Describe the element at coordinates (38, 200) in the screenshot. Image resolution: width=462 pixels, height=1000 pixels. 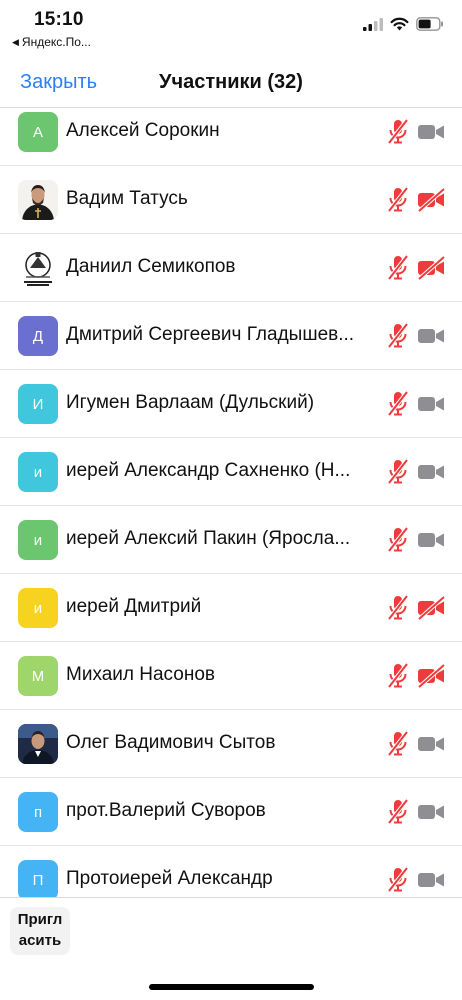
I see `avatar-priest-photo-icon` at that location.